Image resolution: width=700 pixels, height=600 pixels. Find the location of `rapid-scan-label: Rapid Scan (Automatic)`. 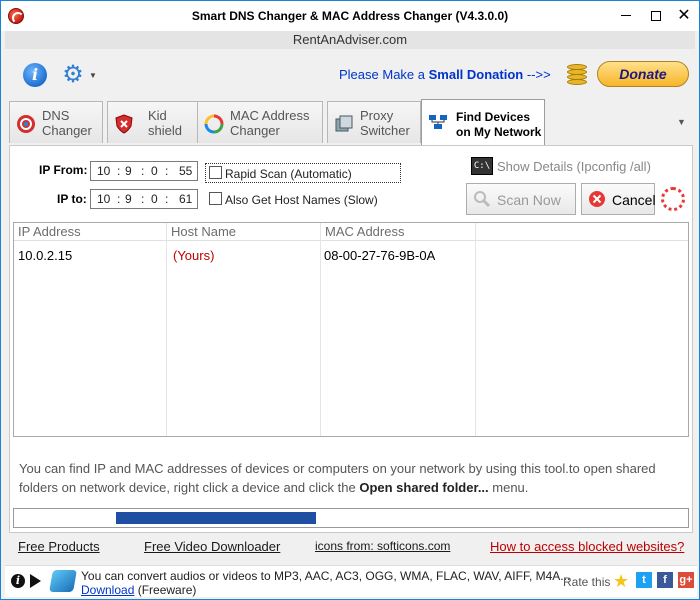

rapid-scan-label: Rapid Scan (Automatic) is located at coordinates (288, 174).